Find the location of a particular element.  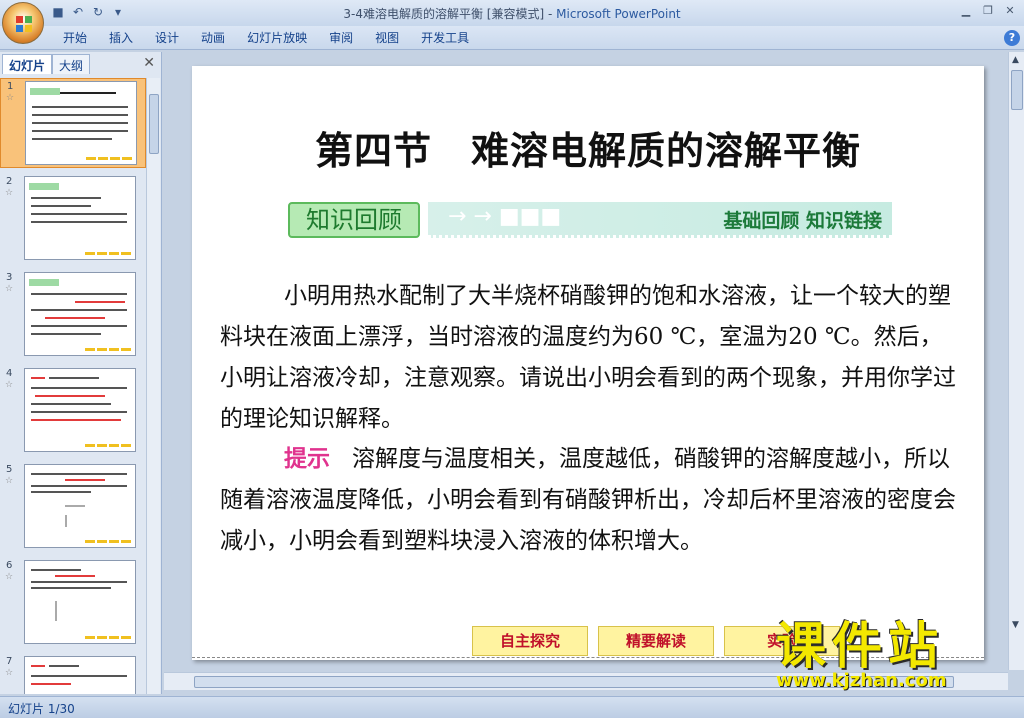

tab-slideshow: 幻灯片放映 is located at coordinates (277, 38).